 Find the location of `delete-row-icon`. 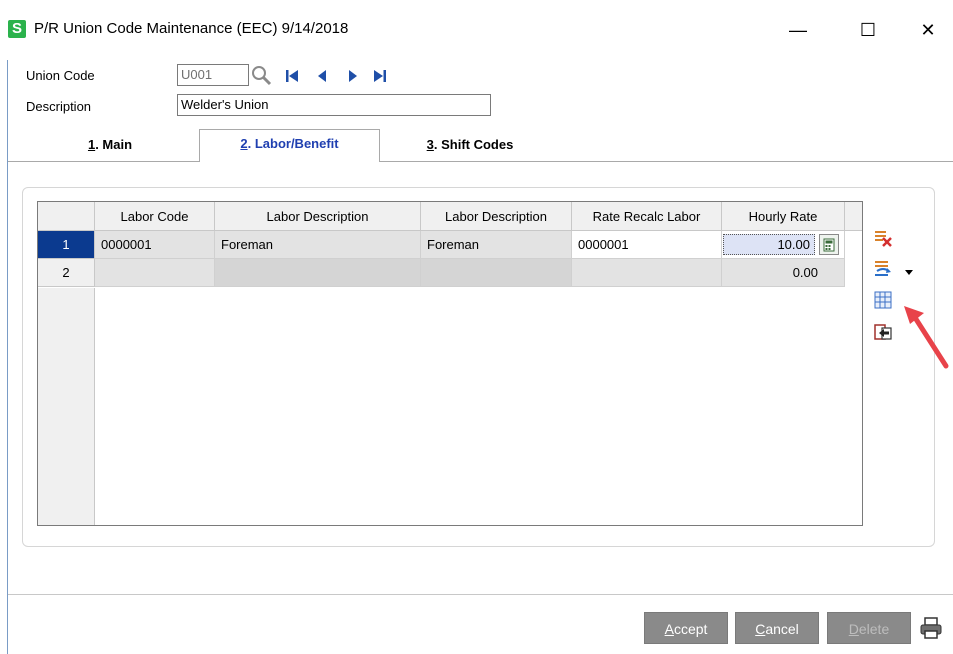

delete-row-icon is located at coordinates (883, 238).